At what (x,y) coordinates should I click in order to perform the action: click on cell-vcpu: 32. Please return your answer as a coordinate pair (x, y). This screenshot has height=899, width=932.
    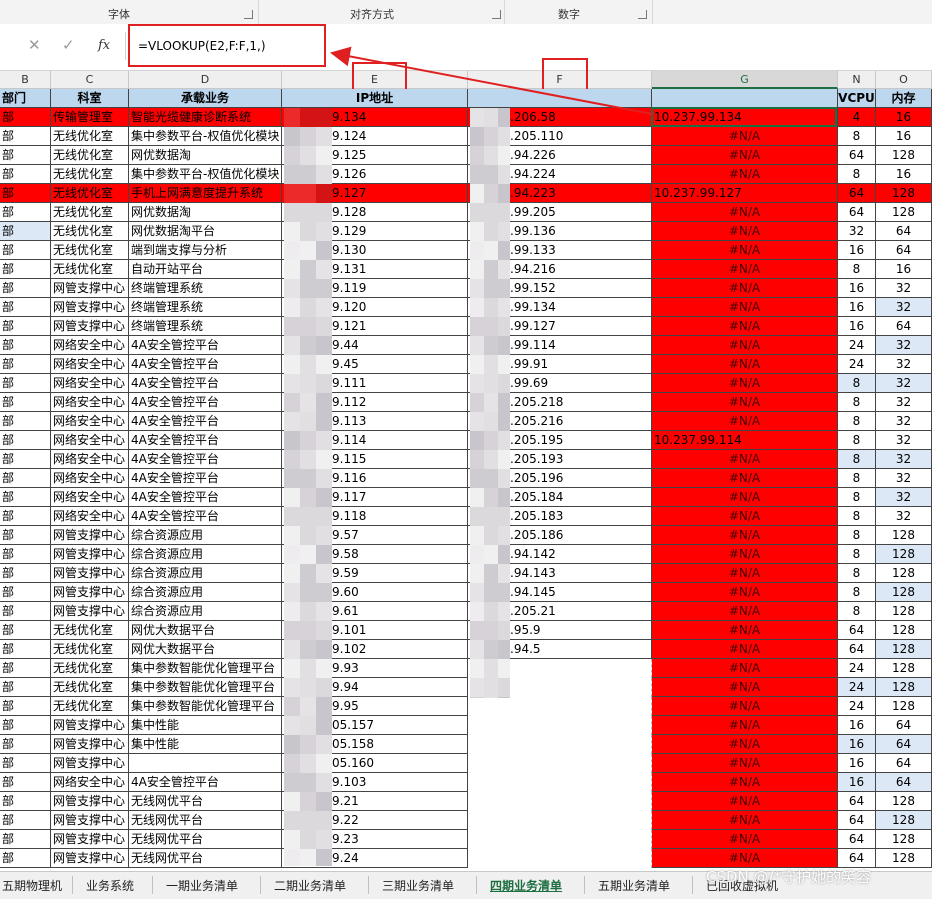
    Looking at the image, I should click on (857, 231).